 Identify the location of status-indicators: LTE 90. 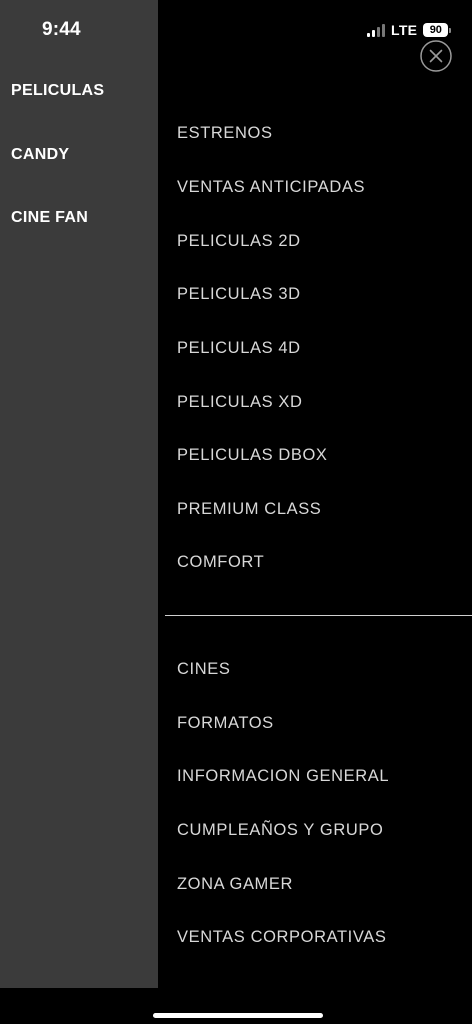
(409, 30).